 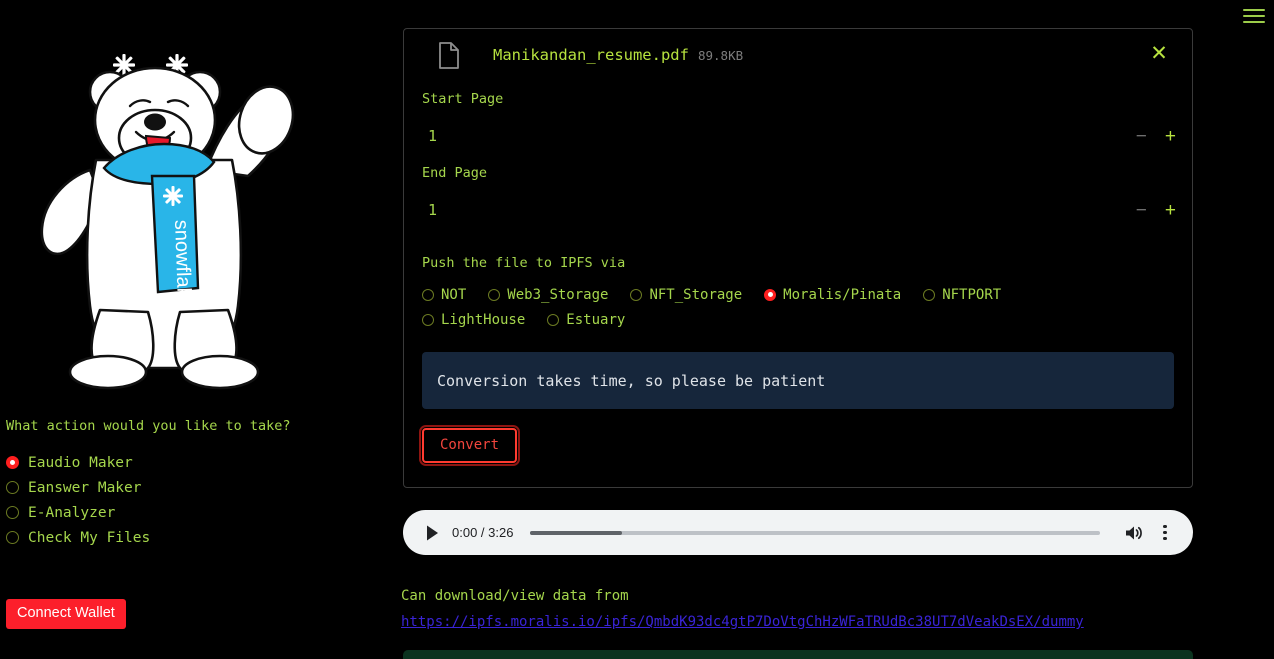 What do you see at coordinates (1170, 210) in the screenshot?
I see `end-page-increment-button: +` at bounding box center [1170, 210].